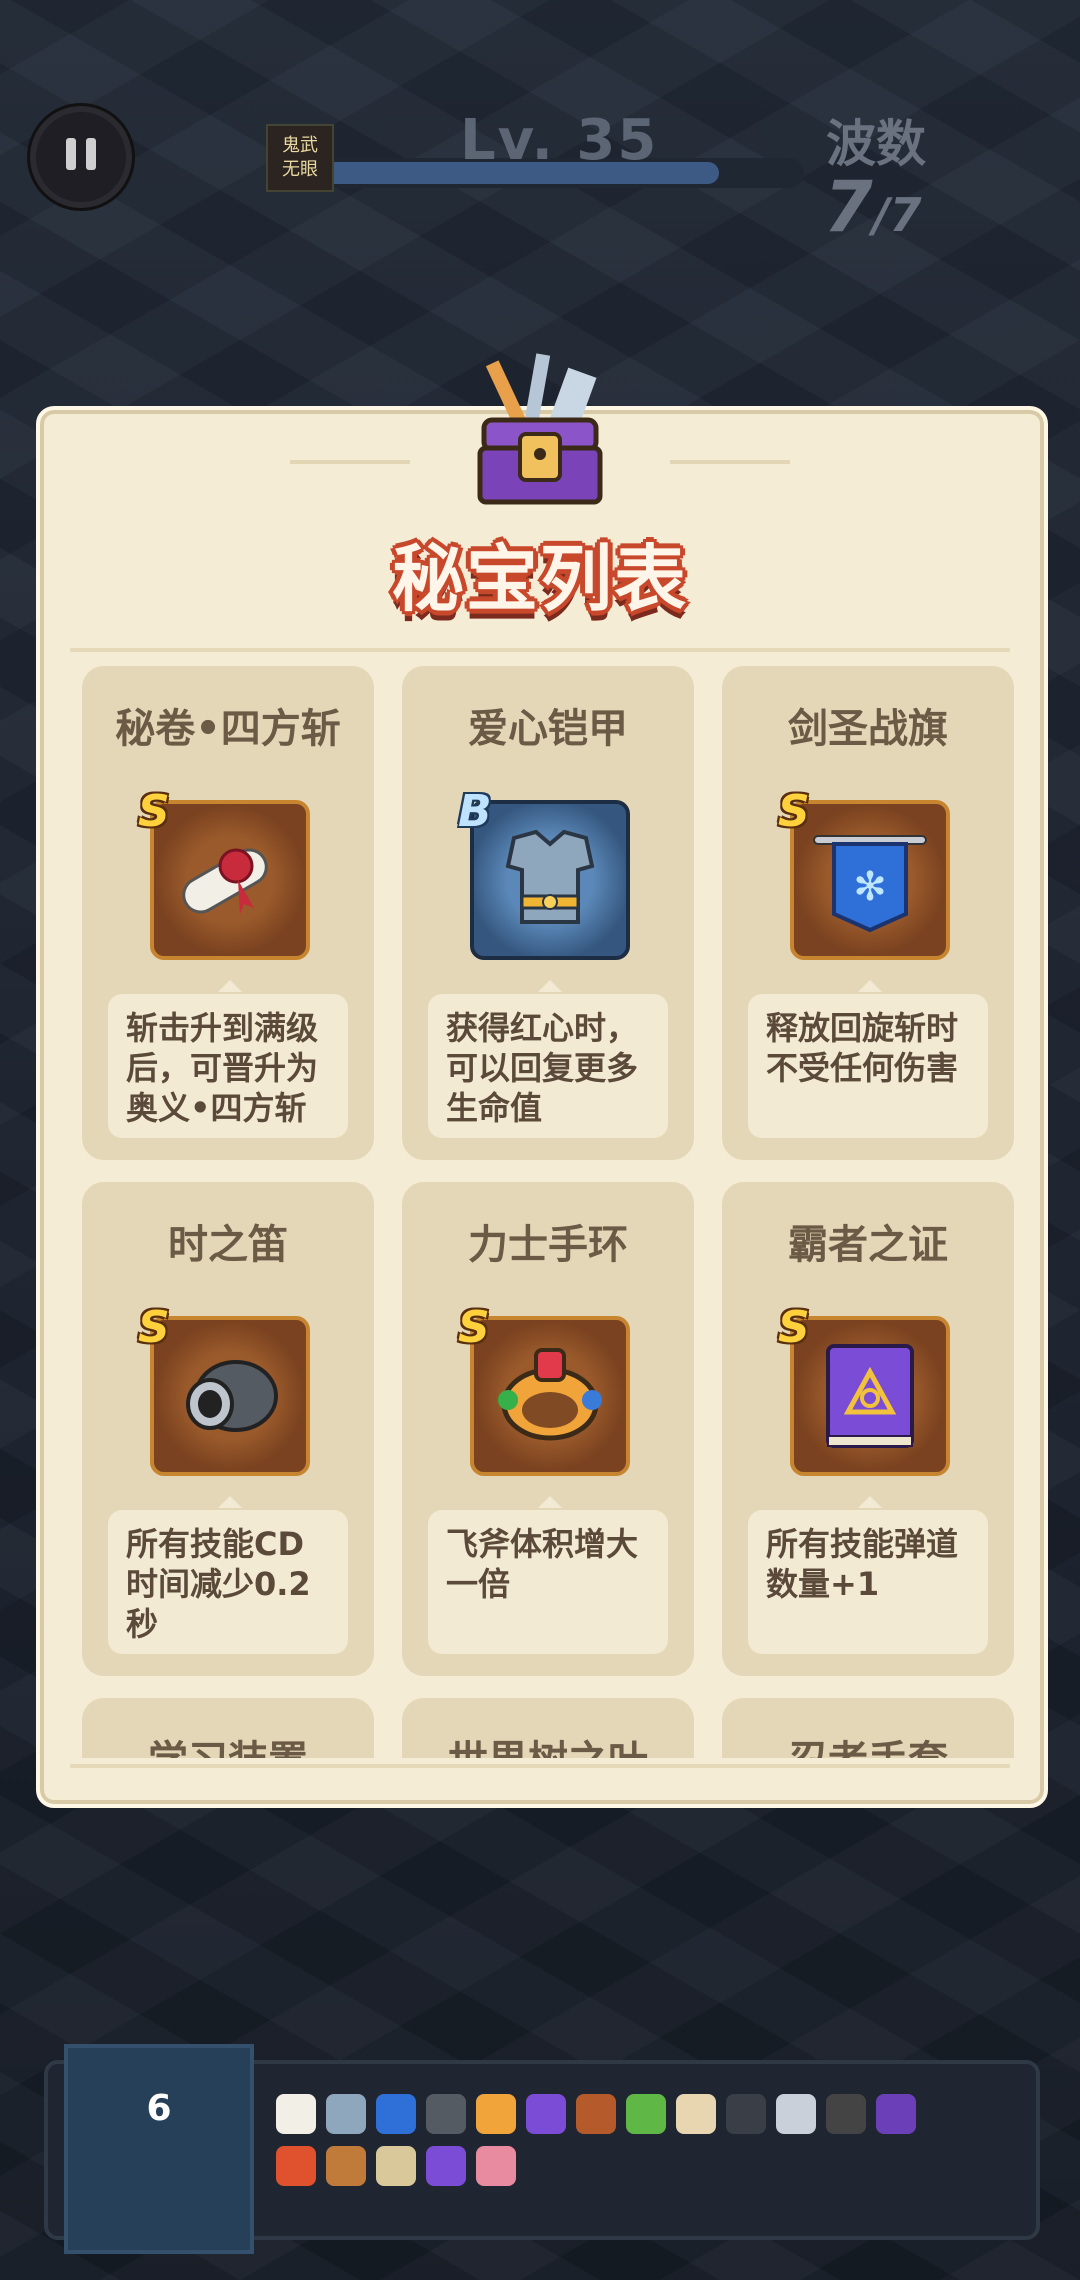 This screenshot has height=2280, width=1080. I want to click on grade-badge: B, so click(475, 811).